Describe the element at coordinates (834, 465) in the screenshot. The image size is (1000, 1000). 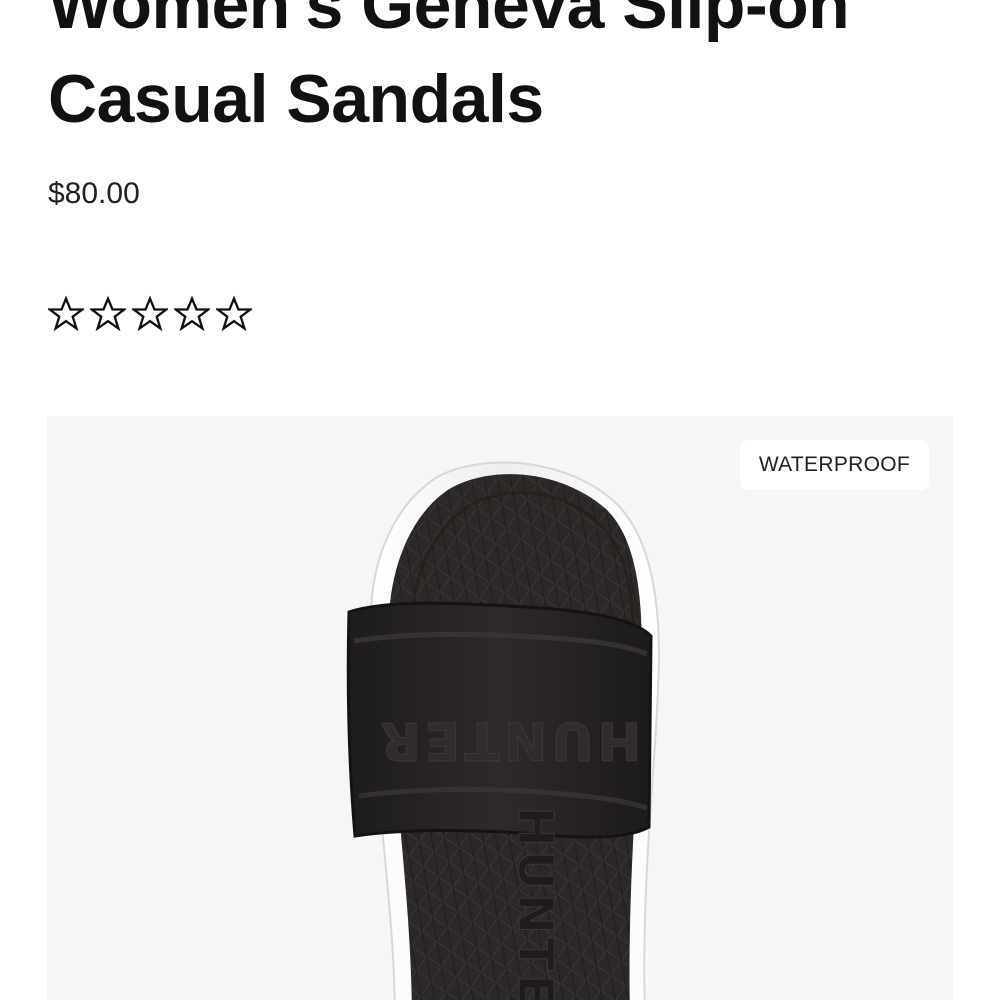
I see `waterproof-badge: WATERPROOF` at that location.